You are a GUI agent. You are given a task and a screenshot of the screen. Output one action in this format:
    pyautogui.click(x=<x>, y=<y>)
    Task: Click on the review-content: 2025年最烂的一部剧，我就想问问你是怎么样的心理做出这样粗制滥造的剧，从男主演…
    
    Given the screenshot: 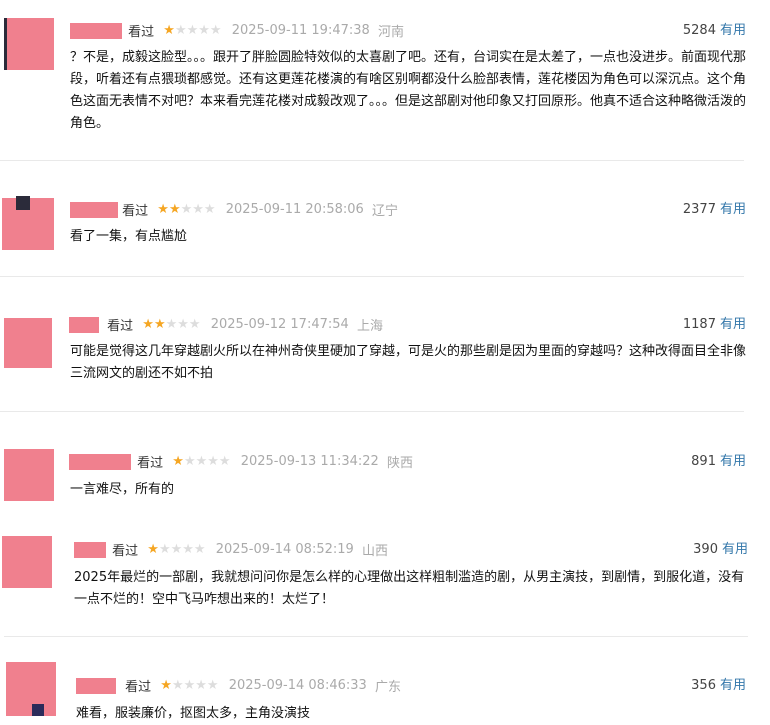 What is the action you would take?
    pyautogui.click(x=409, y=588)
    